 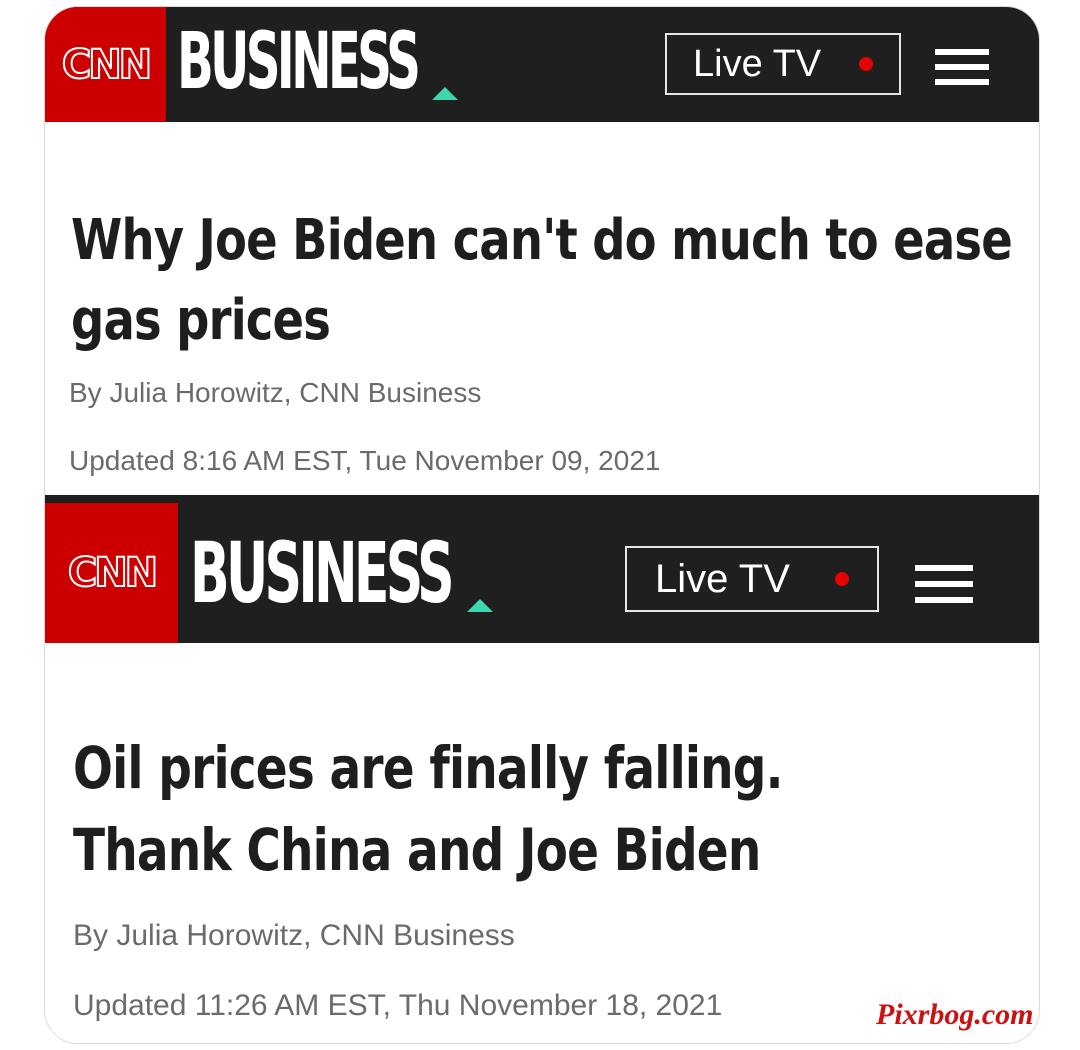 I want to click on headline-line-2: Thank China and Joe Biden, so click(x=417, y=850).